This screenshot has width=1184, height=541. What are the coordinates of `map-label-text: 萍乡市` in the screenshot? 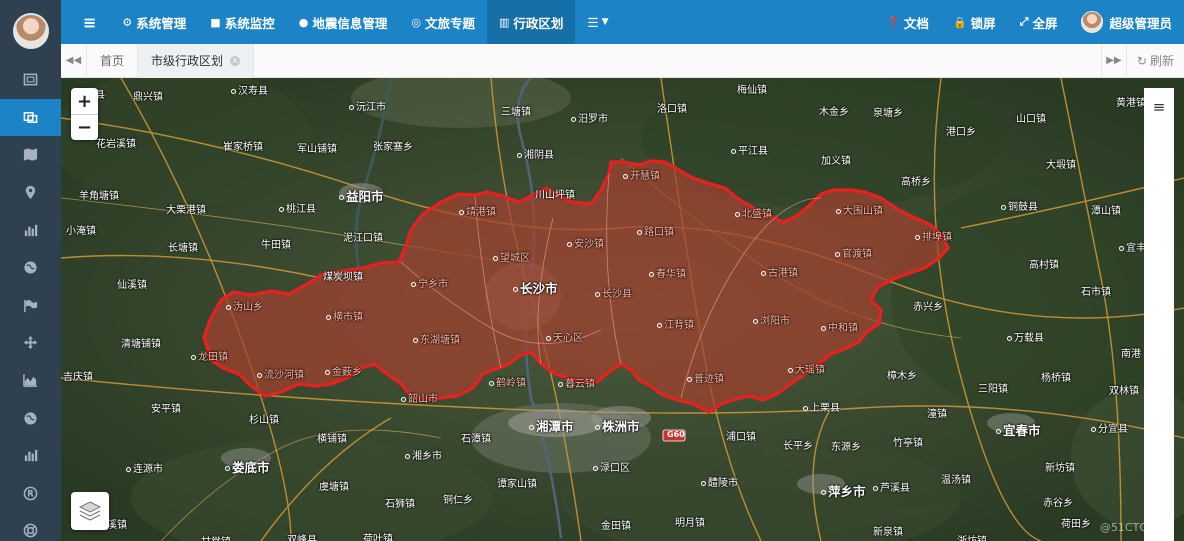 It's located at (847, 491).